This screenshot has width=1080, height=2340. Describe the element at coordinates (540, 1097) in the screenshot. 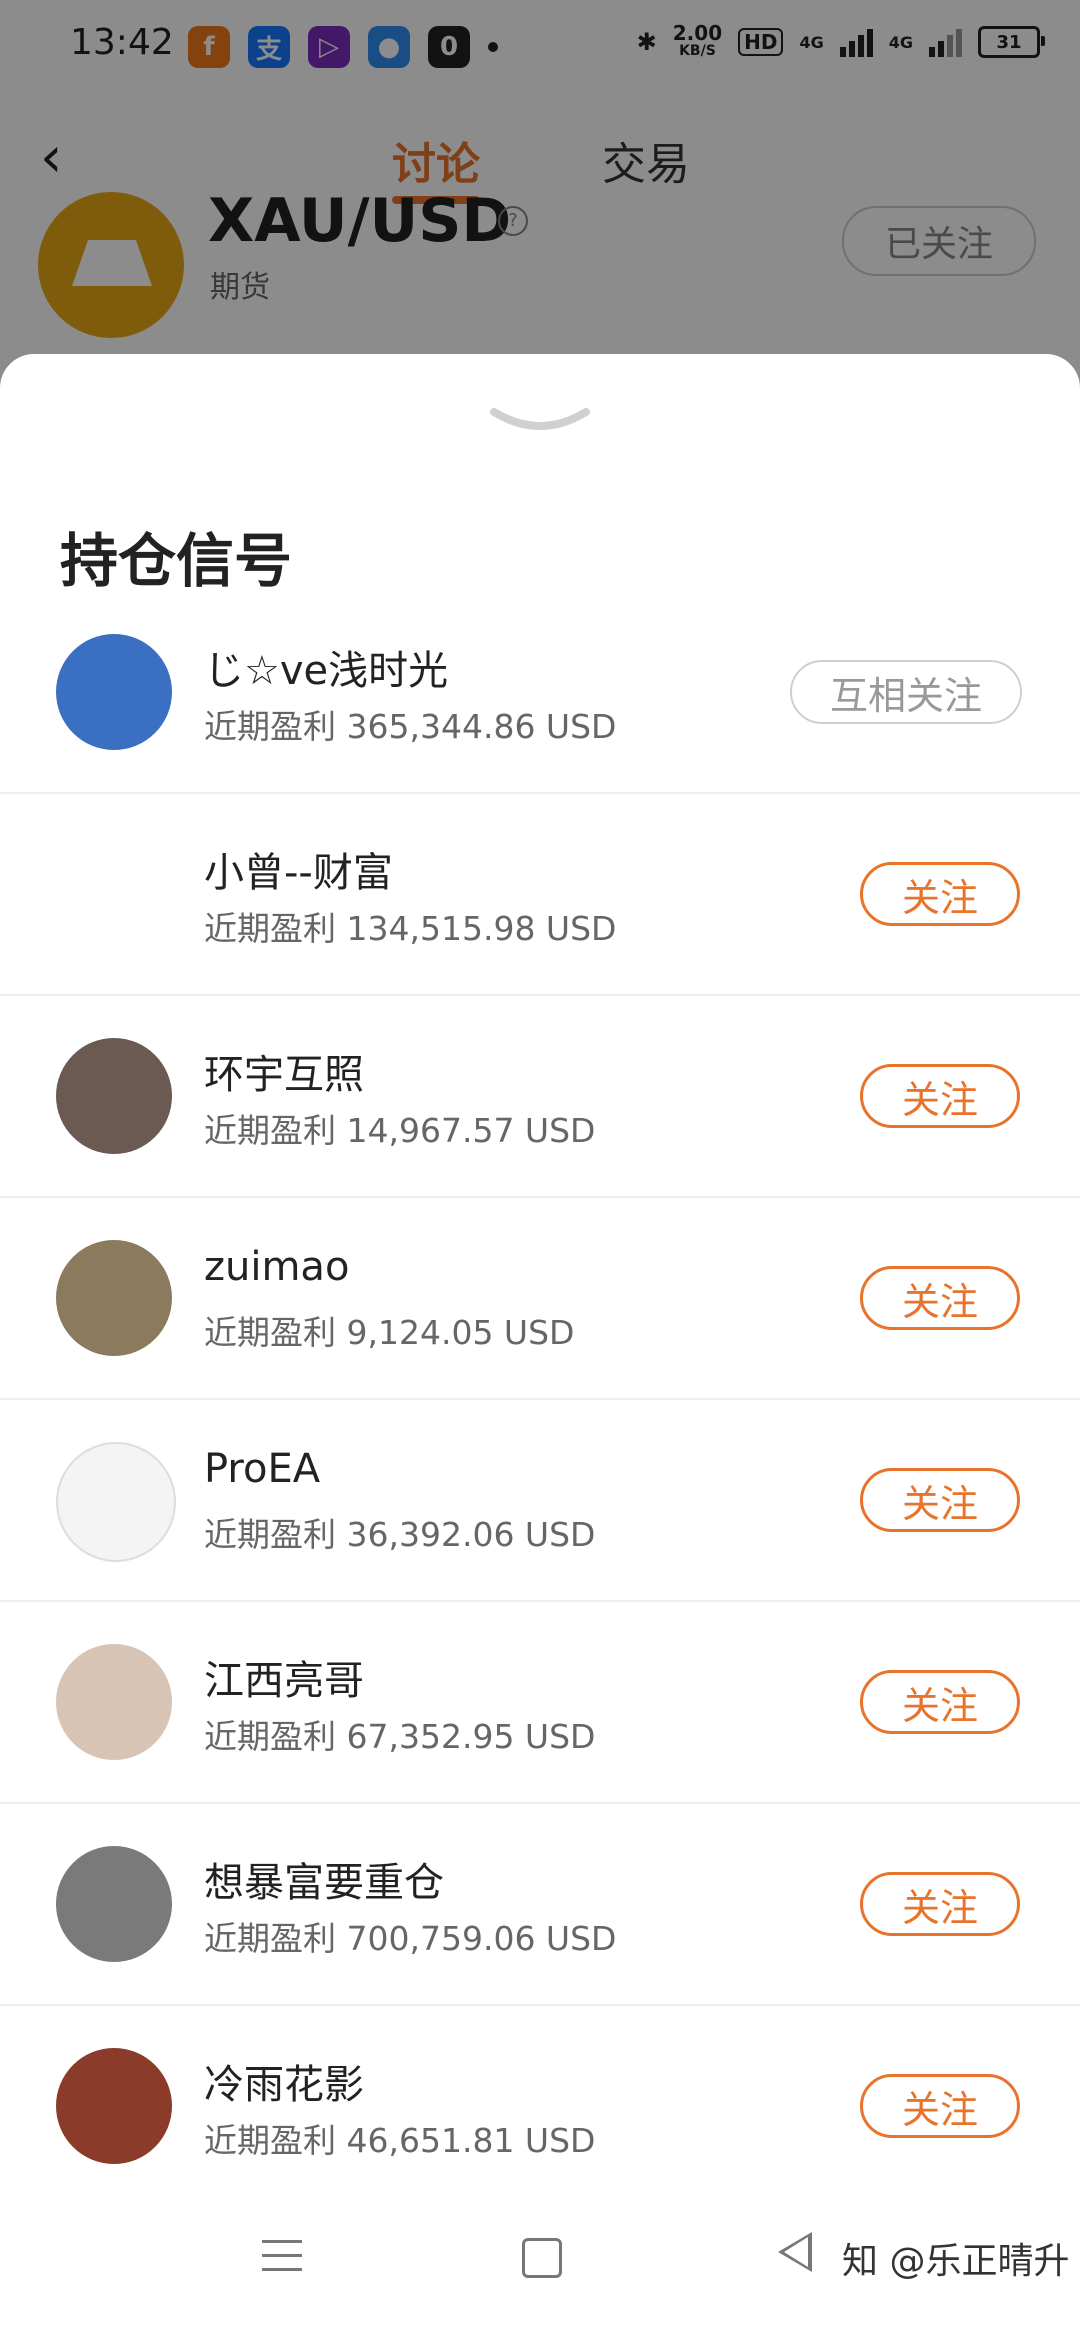

I see `list-item: 环宇互照近期盈利 14,967.57 USD 关注` at that location.